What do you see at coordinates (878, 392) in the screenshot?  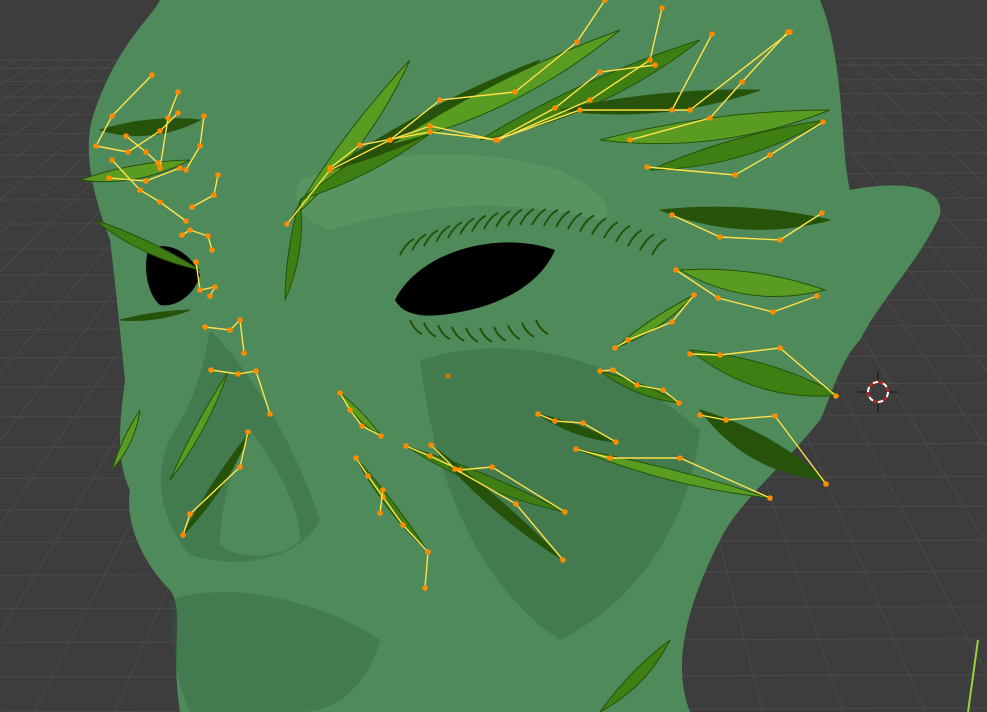 I see `3d-cursor-icon` at bounding box center [878, 392].